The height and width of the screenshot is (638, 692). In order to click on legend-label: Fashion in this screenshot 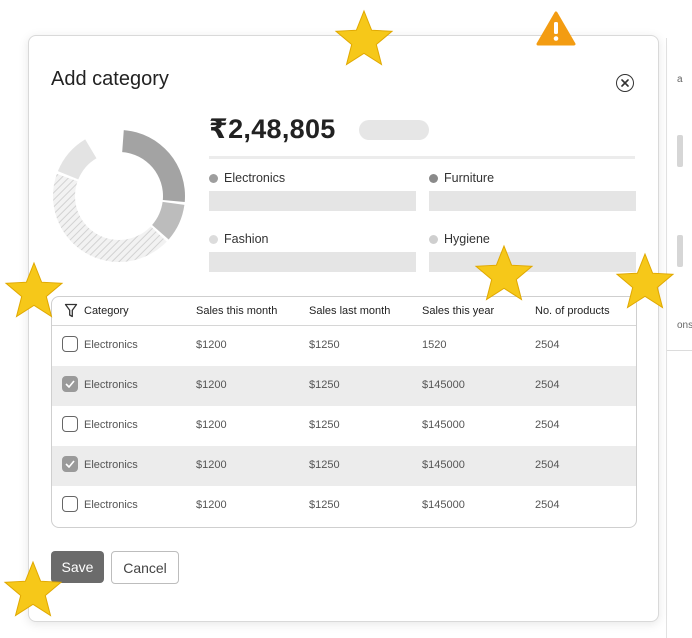, I will do `click(246, 239)`.